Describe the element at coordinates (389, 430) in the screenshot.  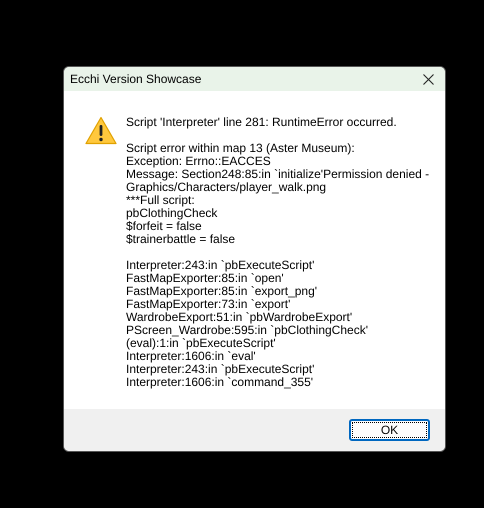
I see `ok-button: OK` at that location.